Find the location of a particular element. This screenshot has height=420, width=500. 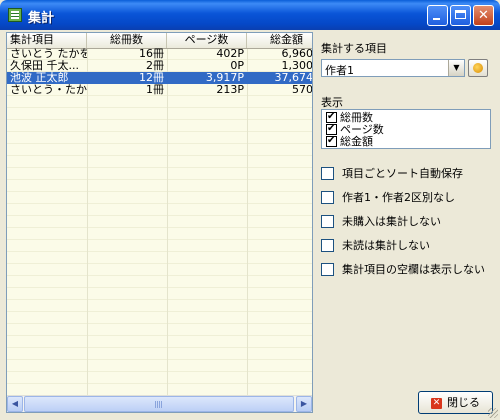

maximize-button is located at coordinates (460, 15).